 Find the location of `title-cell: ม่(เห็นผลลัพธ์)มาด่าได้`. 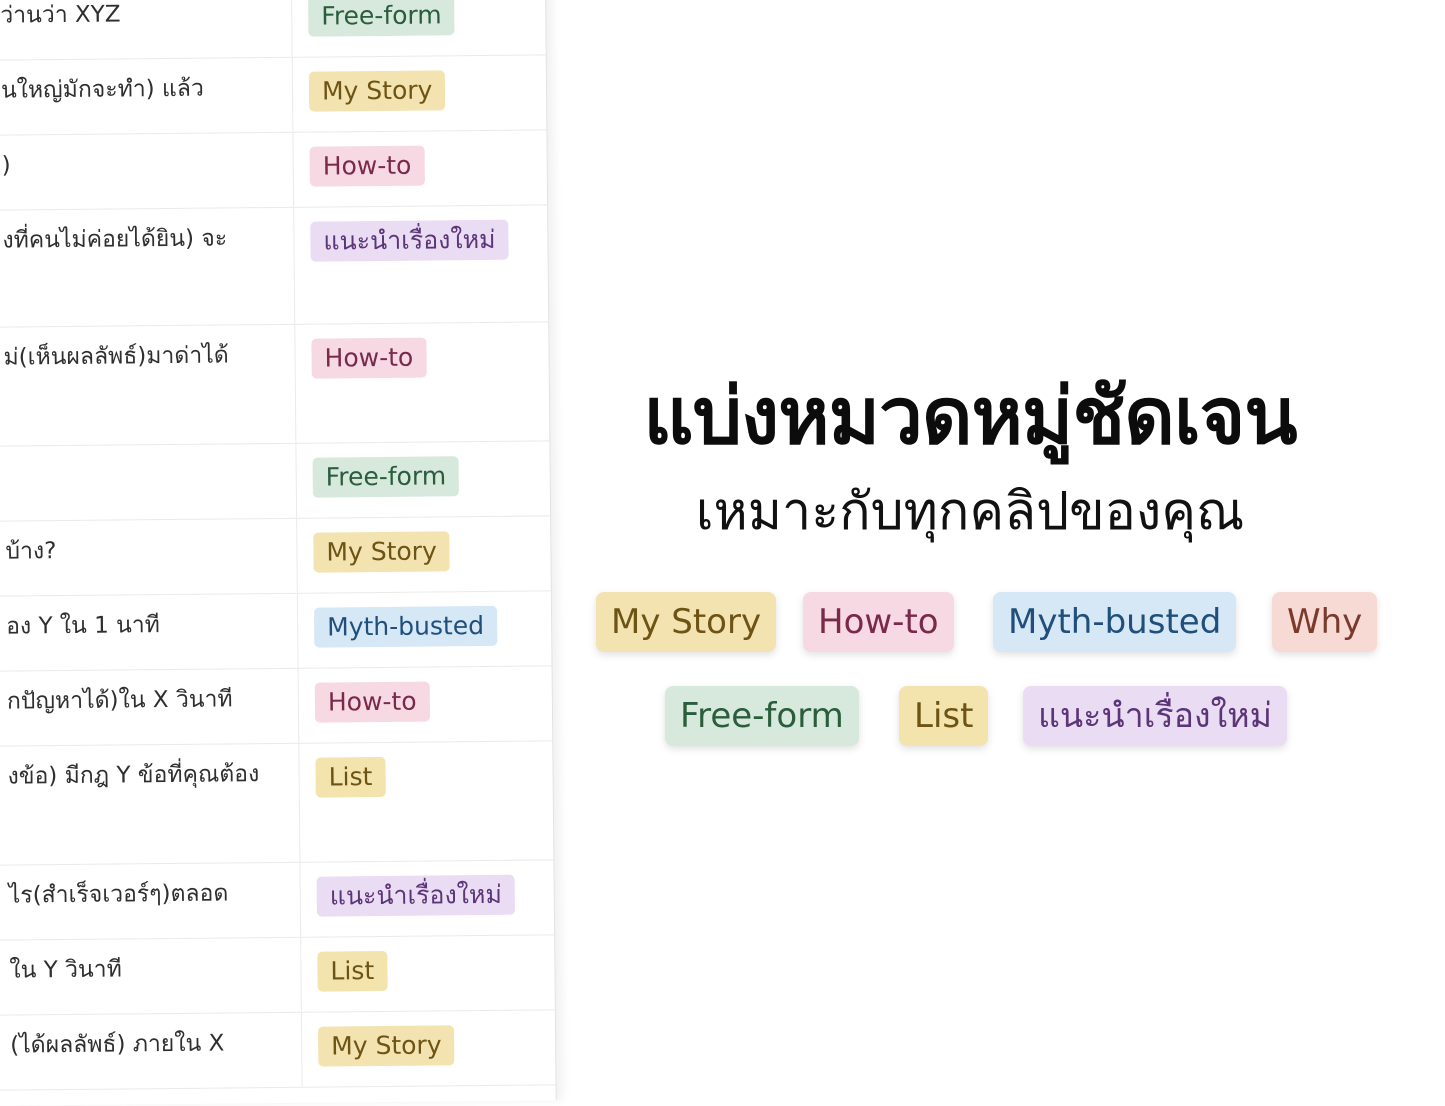

title-cell: ม่(เห็นผลลัพธ์)มาด่าได้ is located at coordinates (148, 385).